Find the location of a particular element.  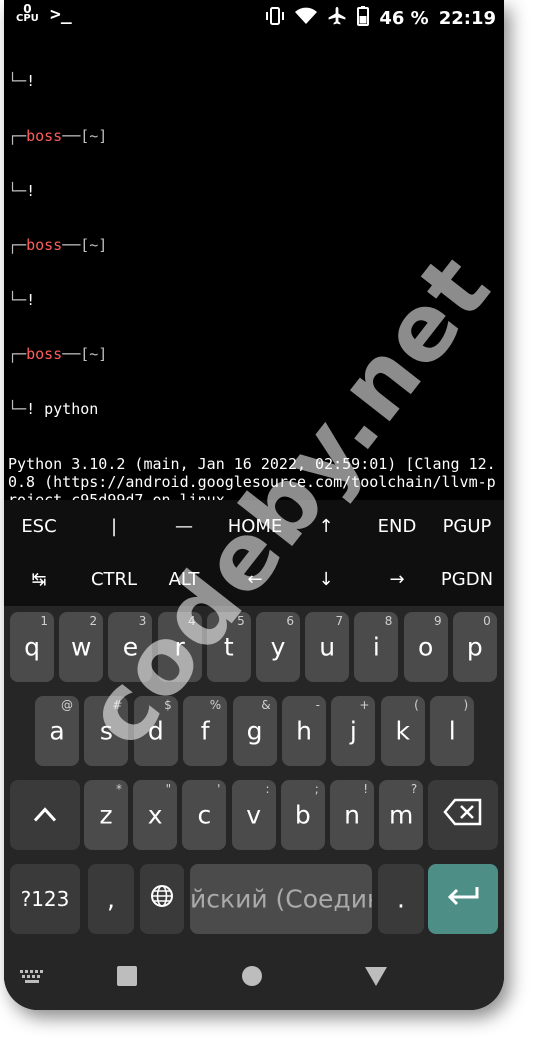

extra-key: ↹ is located at coordinates (39, 579).